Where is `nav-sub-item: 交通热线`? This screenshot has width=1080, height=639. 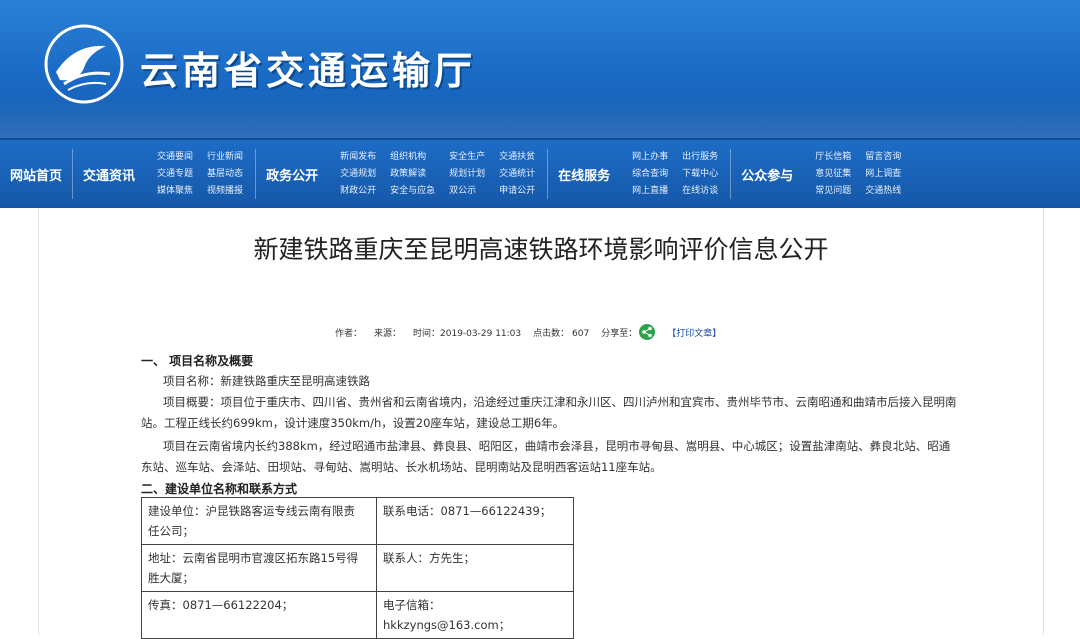 nav-sub-item: 交通热线 is located at coordinates (883, 191).